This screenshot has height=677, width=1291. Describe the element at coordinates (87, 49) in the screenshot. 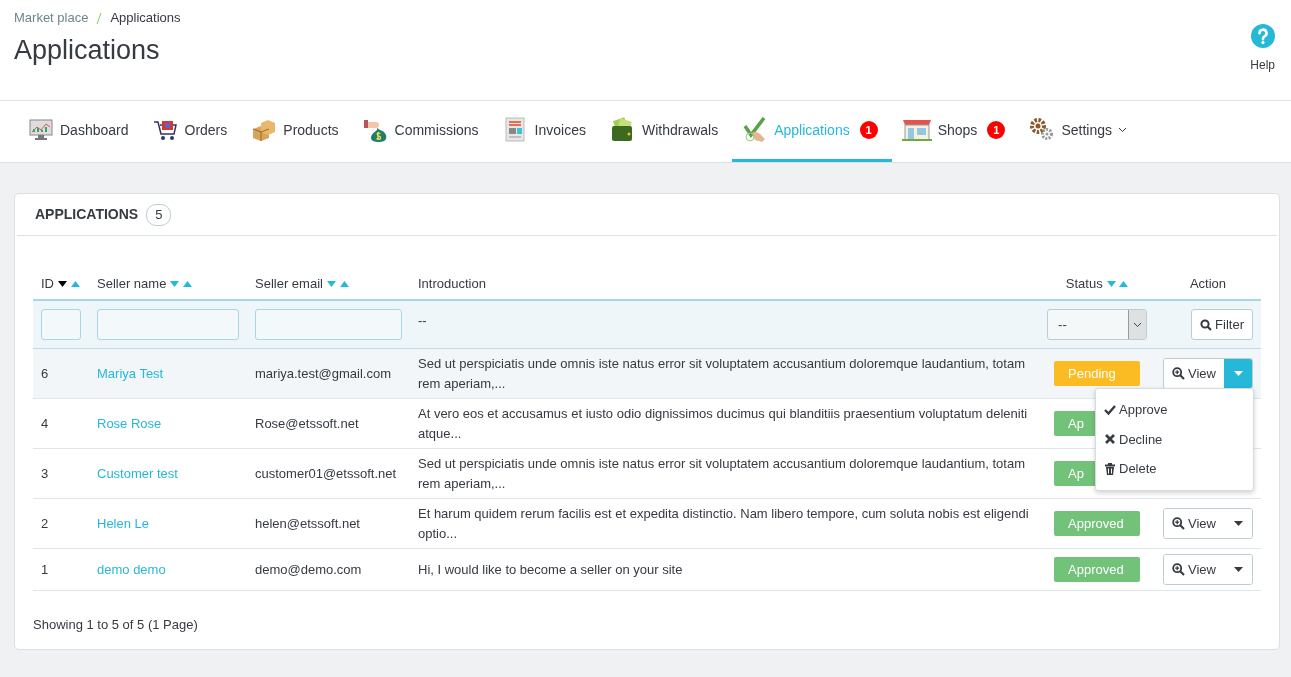

I see `page-title: Applications` at that location.